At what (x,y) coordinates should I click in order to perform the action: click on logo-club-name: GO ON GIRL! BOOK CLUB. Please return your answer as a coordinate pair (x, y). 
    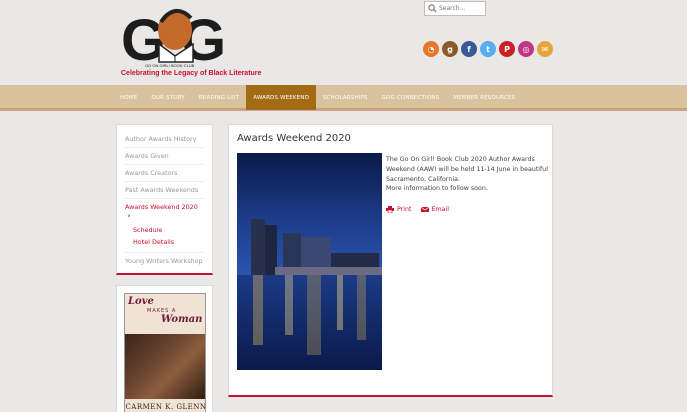
    Looking at the image, I should click on (170, 65).